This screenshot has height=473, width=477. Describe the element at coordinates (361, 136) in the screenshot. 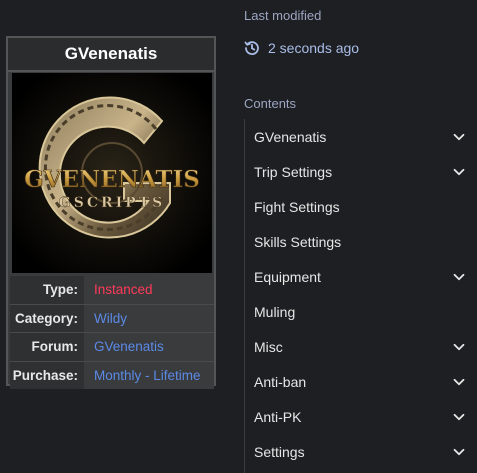

I see `toc-item: GVenenatis` at that location.